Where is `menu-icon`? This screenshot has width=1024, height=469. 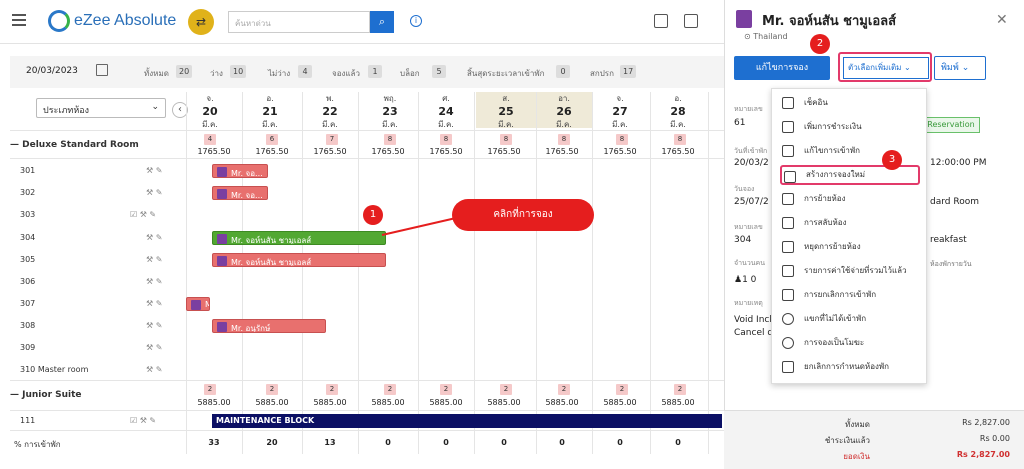
menu-icon is located at coordinates (19, 20).